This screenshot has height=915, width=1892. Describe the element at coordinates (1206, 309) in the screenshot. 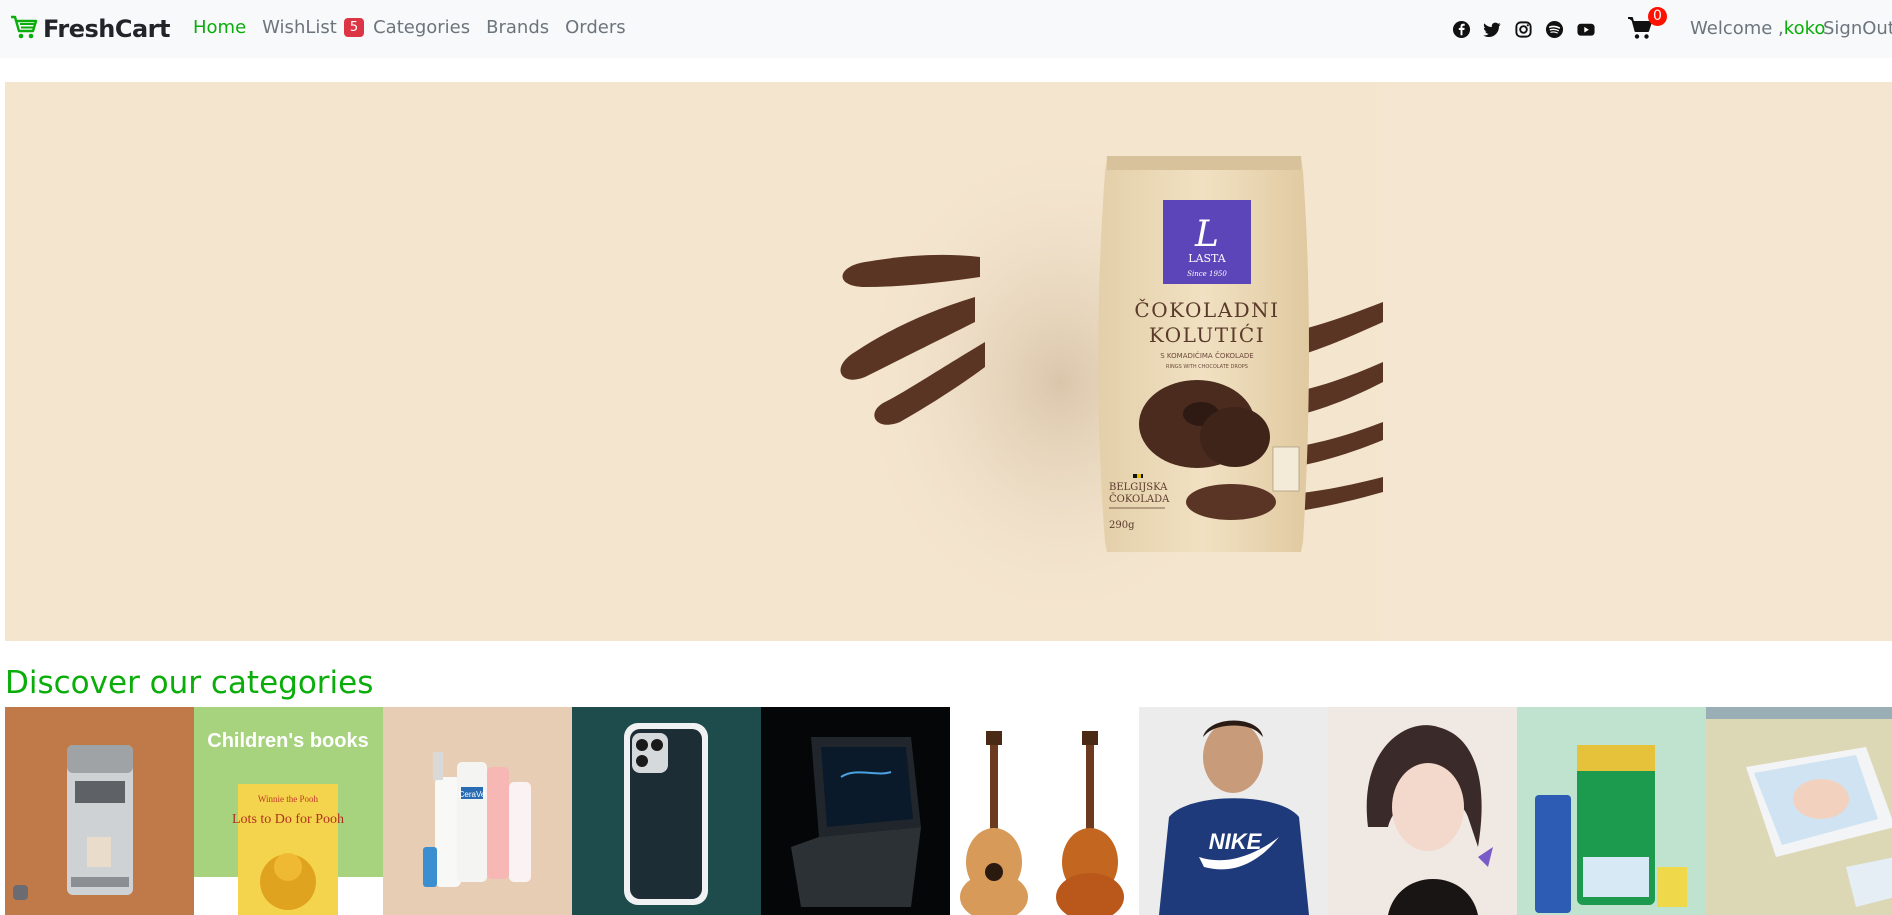

I see `hero-product-name-1: ČOKOLADNI` at that location.